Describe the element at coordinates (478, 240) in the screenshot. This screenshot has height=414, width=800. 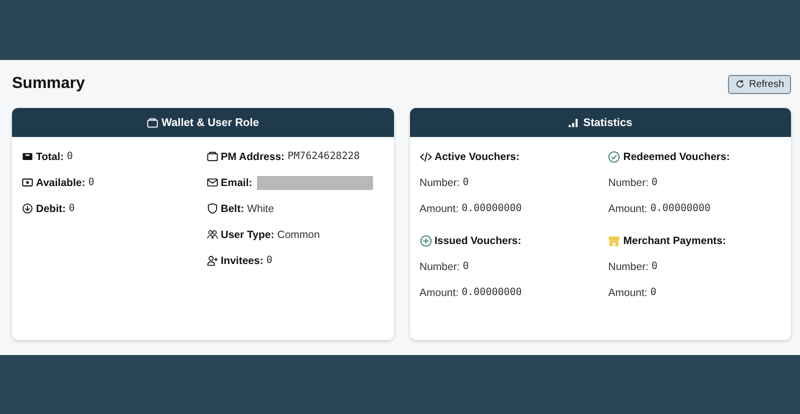
I see `group-title: Issued Vouchers:` at that location.